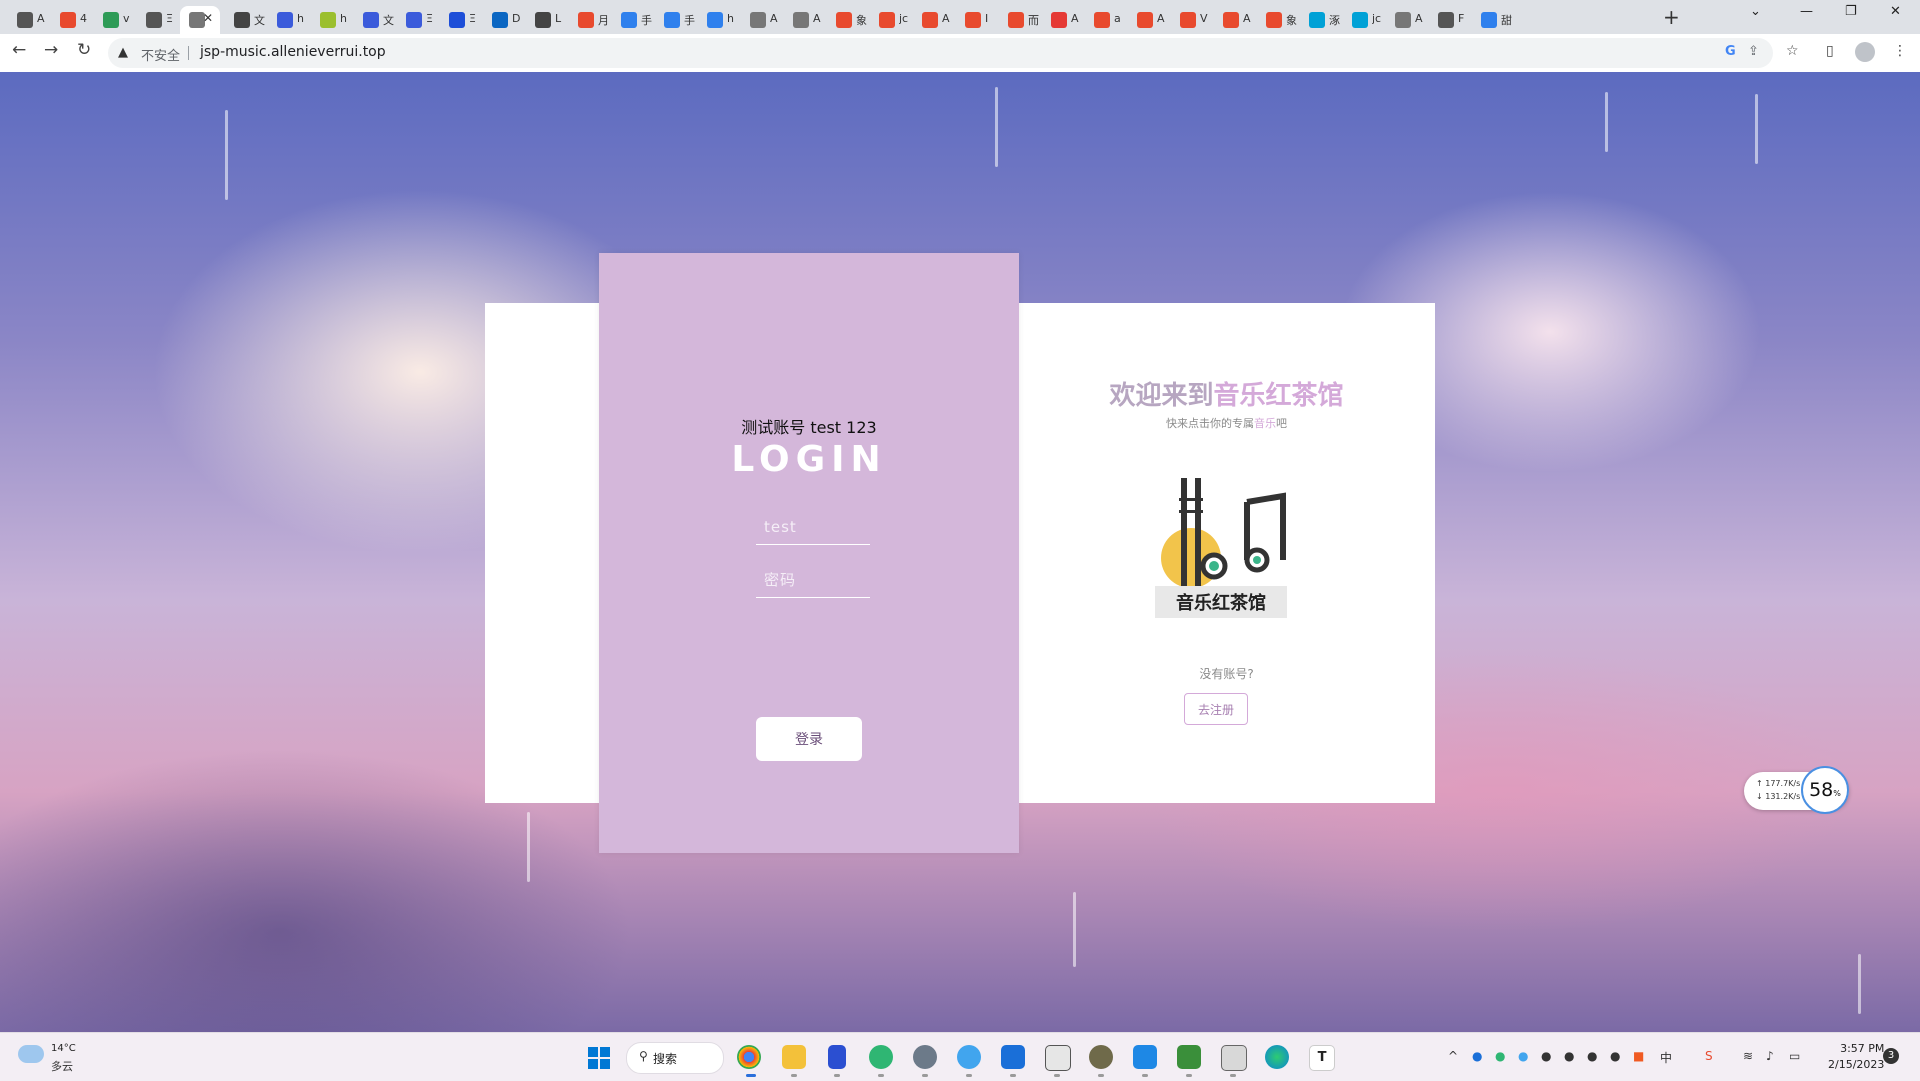  I want to click on vscode-icon, so click(1145, 1057).